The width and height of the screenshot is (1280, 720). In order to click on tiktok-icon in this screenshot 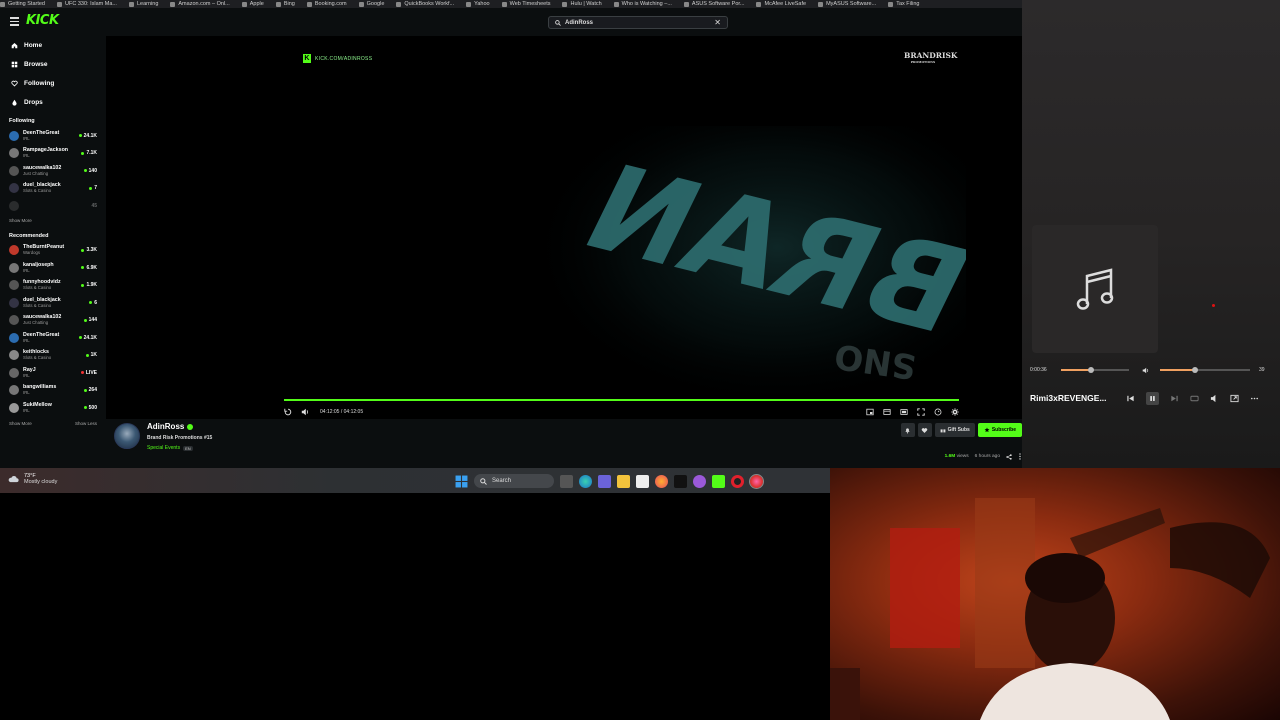, I will do `click(680, 481)`.